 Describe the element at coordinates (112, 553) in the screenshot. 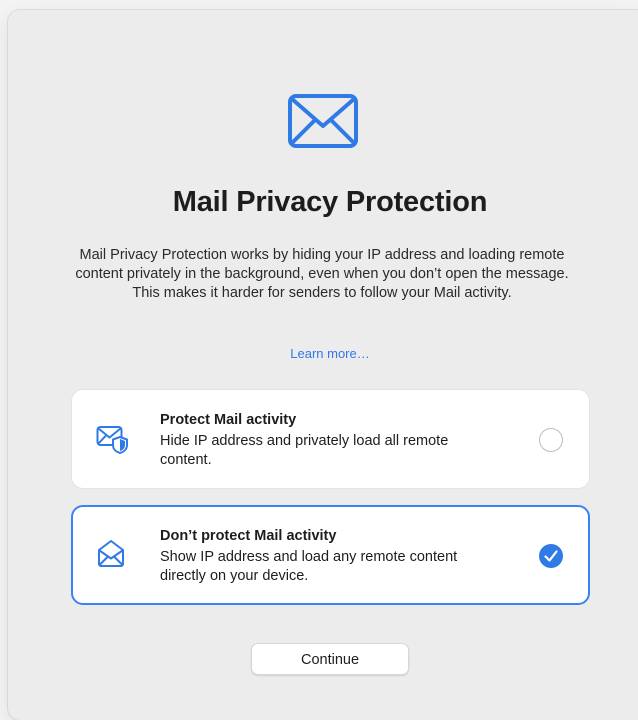

I see `open-envelope-icon` at that location.